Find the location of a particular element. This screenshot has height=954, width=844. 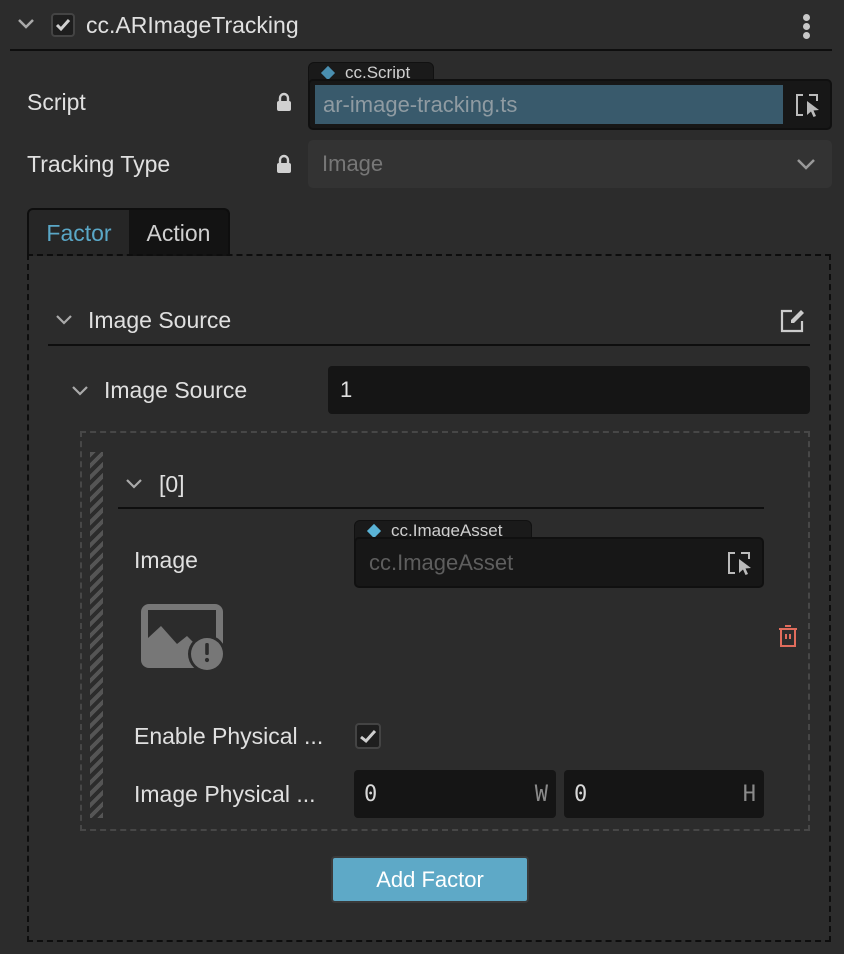

section-chevron-icon is located at coordinates (64, 320).